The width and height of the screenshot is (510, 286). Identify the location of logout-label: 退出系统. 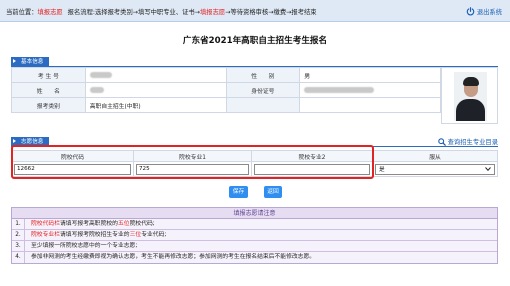
(489, 12).